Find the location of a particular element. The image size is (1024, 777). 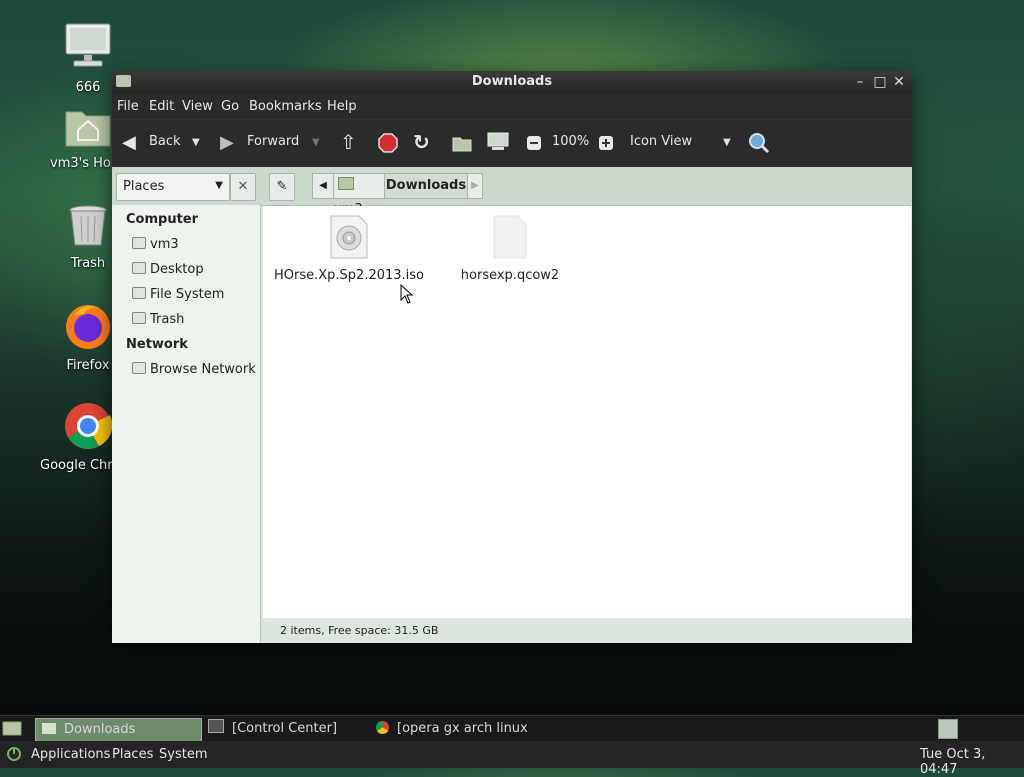

places-menu: Places is located at coordinates (132, 754).